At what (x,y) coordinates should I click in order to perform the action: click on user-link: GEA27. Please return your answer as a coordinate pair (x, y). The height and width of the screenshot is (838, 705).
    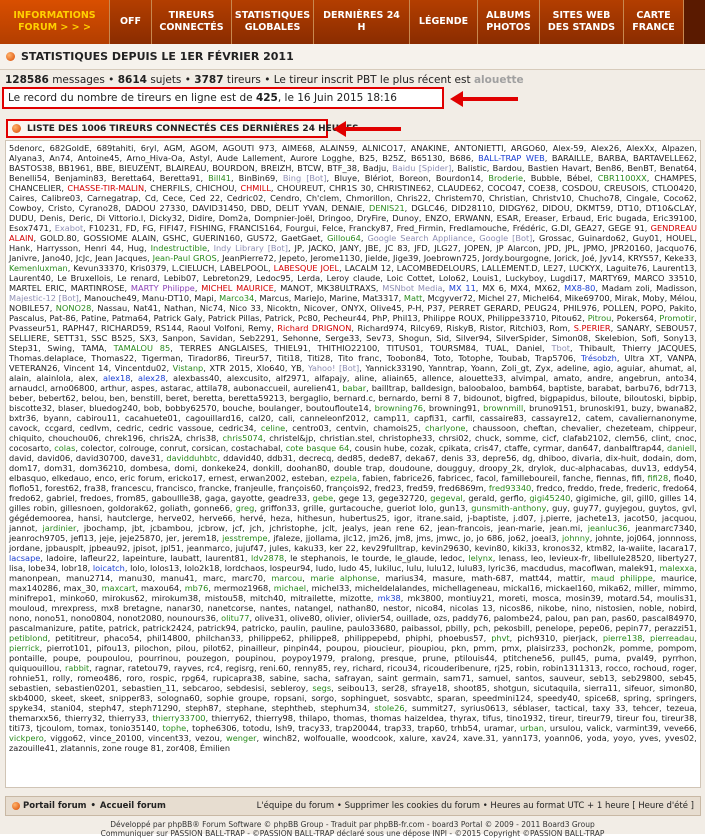
    Looking at the image, I should click on (589, 228).